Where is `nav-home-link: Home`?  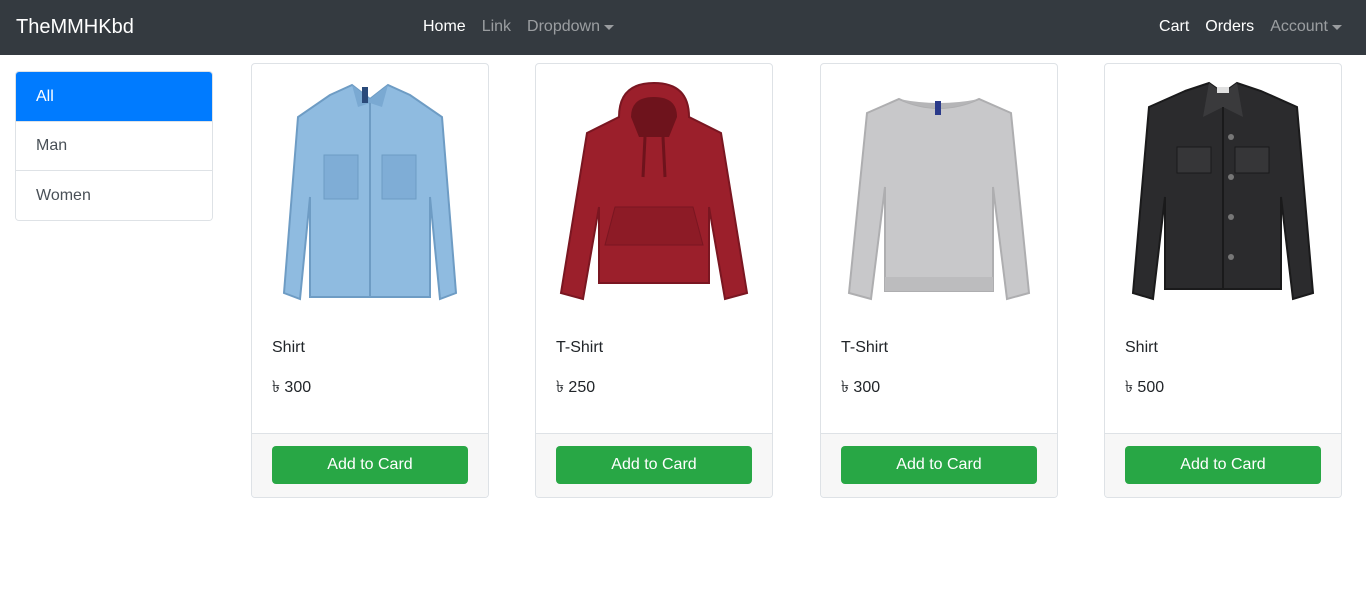
nav-home-link: Home is located at coordinates (444, 27).